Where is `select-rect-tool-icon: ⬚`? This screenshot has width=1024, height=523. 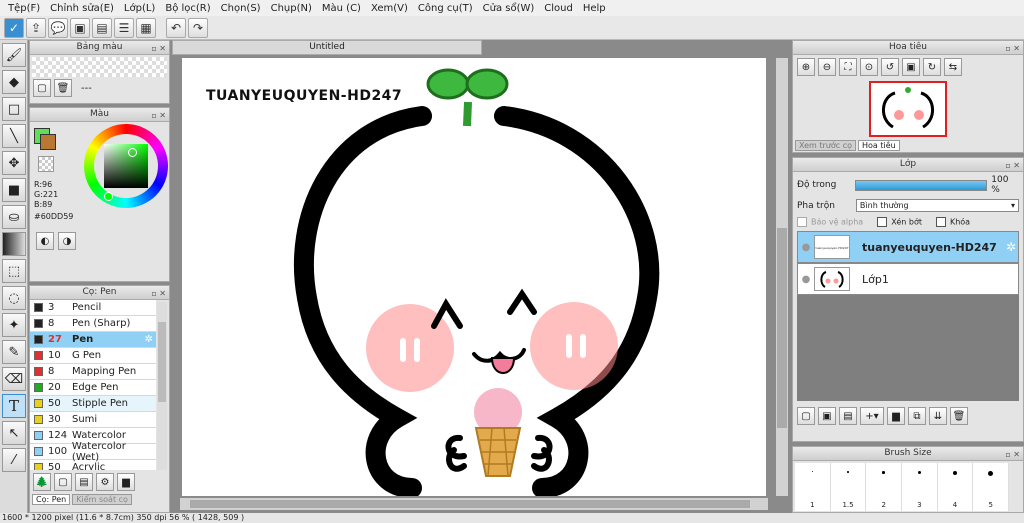 select-rect-tool-icon: ⬚ is located at coordinates (14, 271).